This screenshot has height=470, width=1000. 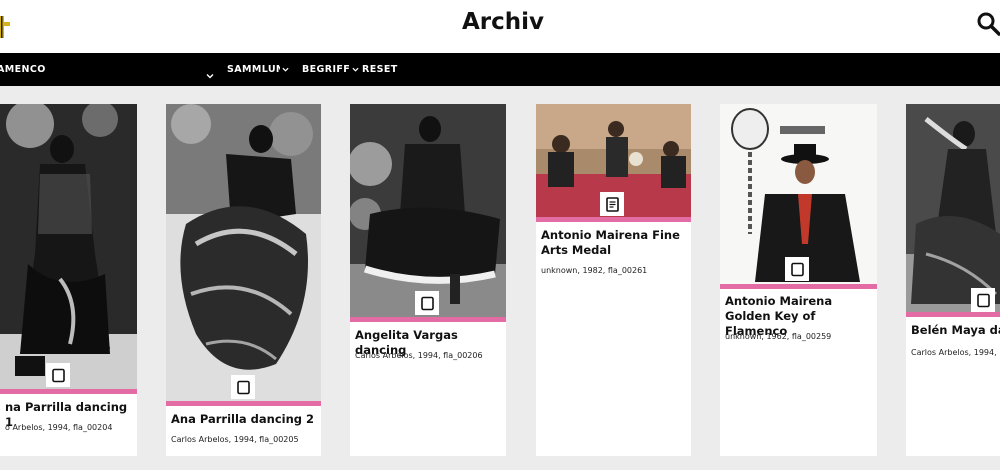 I want to click on card-title: Belén Maya dan, so click(x=955, y=330).